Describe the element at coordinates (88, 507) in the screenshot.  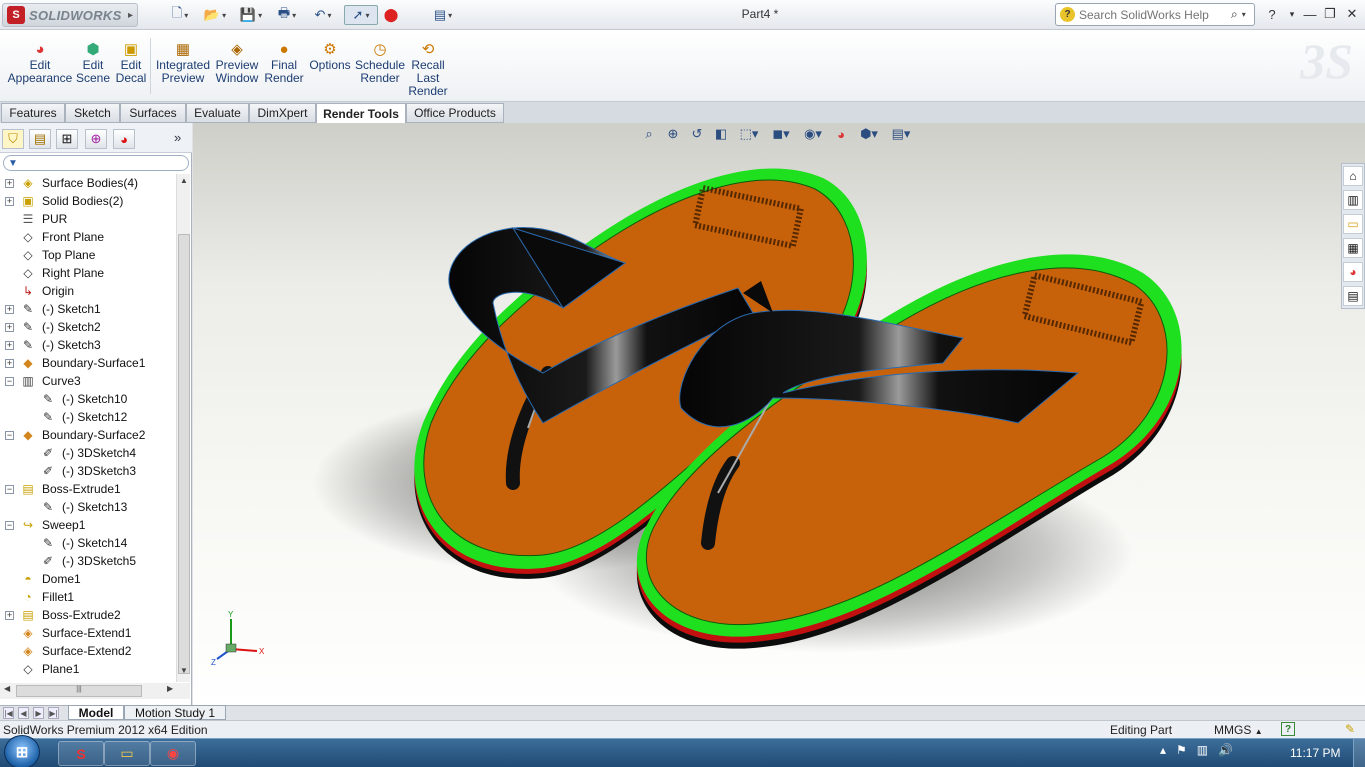
I see `tree-item: ✎ (-) Sketch13` at that location.